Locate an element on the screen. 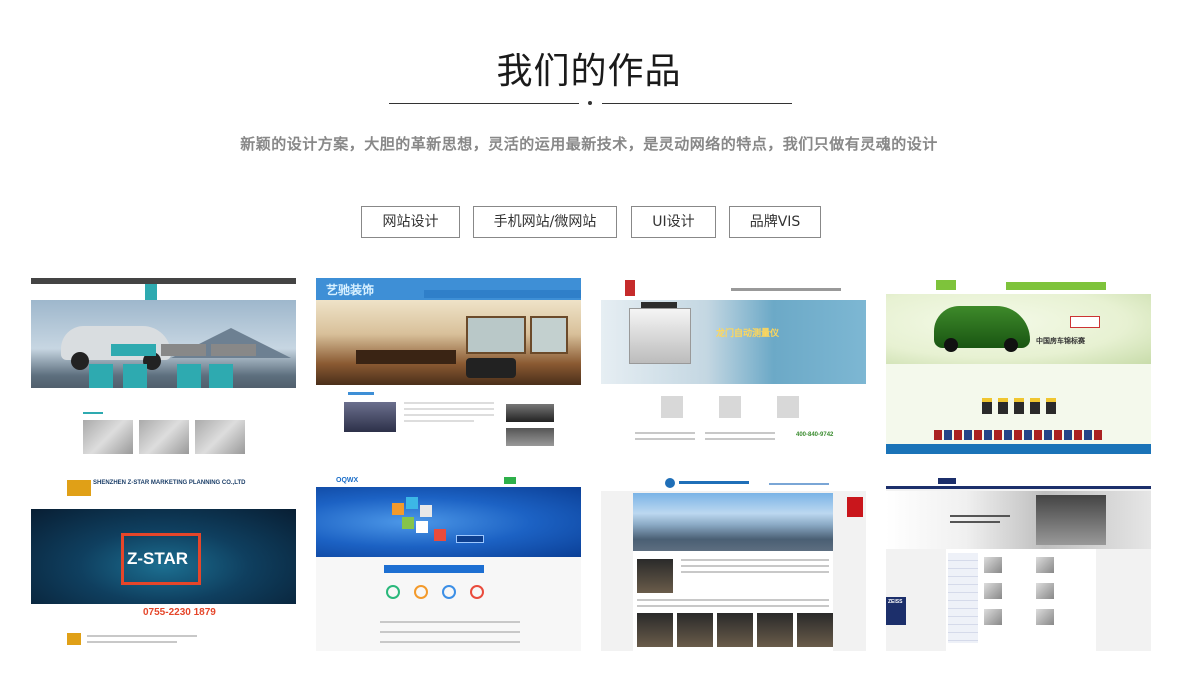 Image resolution: width=1178 pixels, height=693 pixels. portfolio-thumb-logistics-website is located at coordinates (733, 563).